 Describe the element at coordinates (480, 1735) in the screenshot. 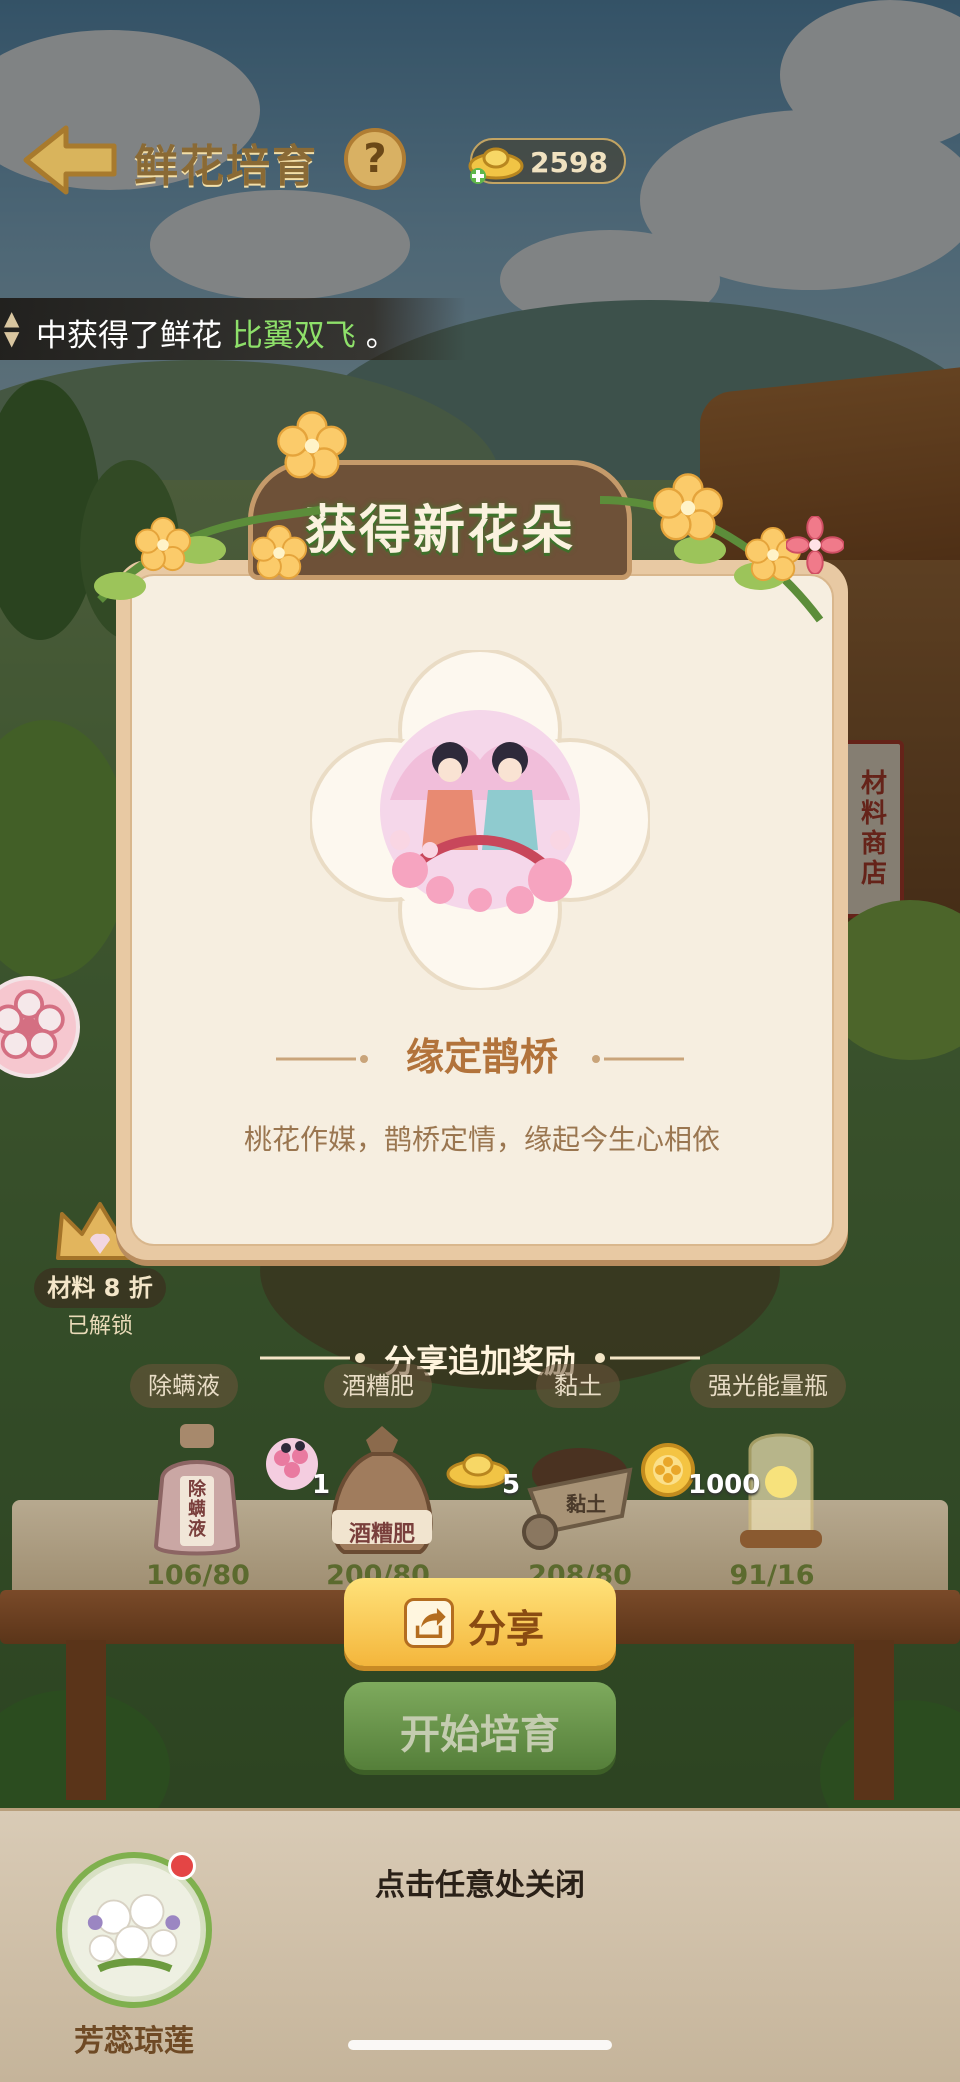

I see `start-button-label: 开始培育` at that location.